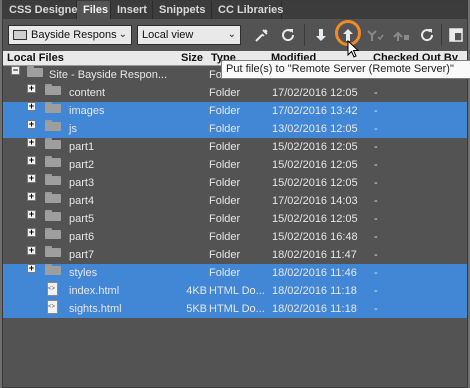 This screenshot has width=470, height=388. I want to click on collapse-toggle: −, so click(15, 70).